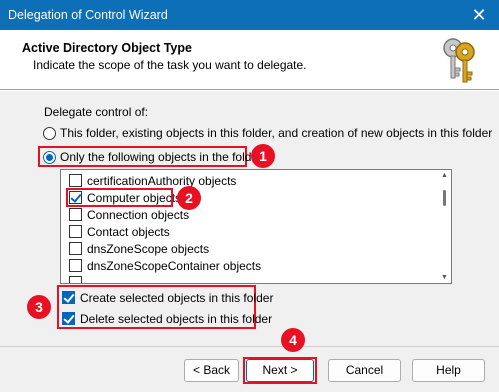 This screenshot has height=392, width=499. I want to click on next-button: Next >, so click(280, 370).